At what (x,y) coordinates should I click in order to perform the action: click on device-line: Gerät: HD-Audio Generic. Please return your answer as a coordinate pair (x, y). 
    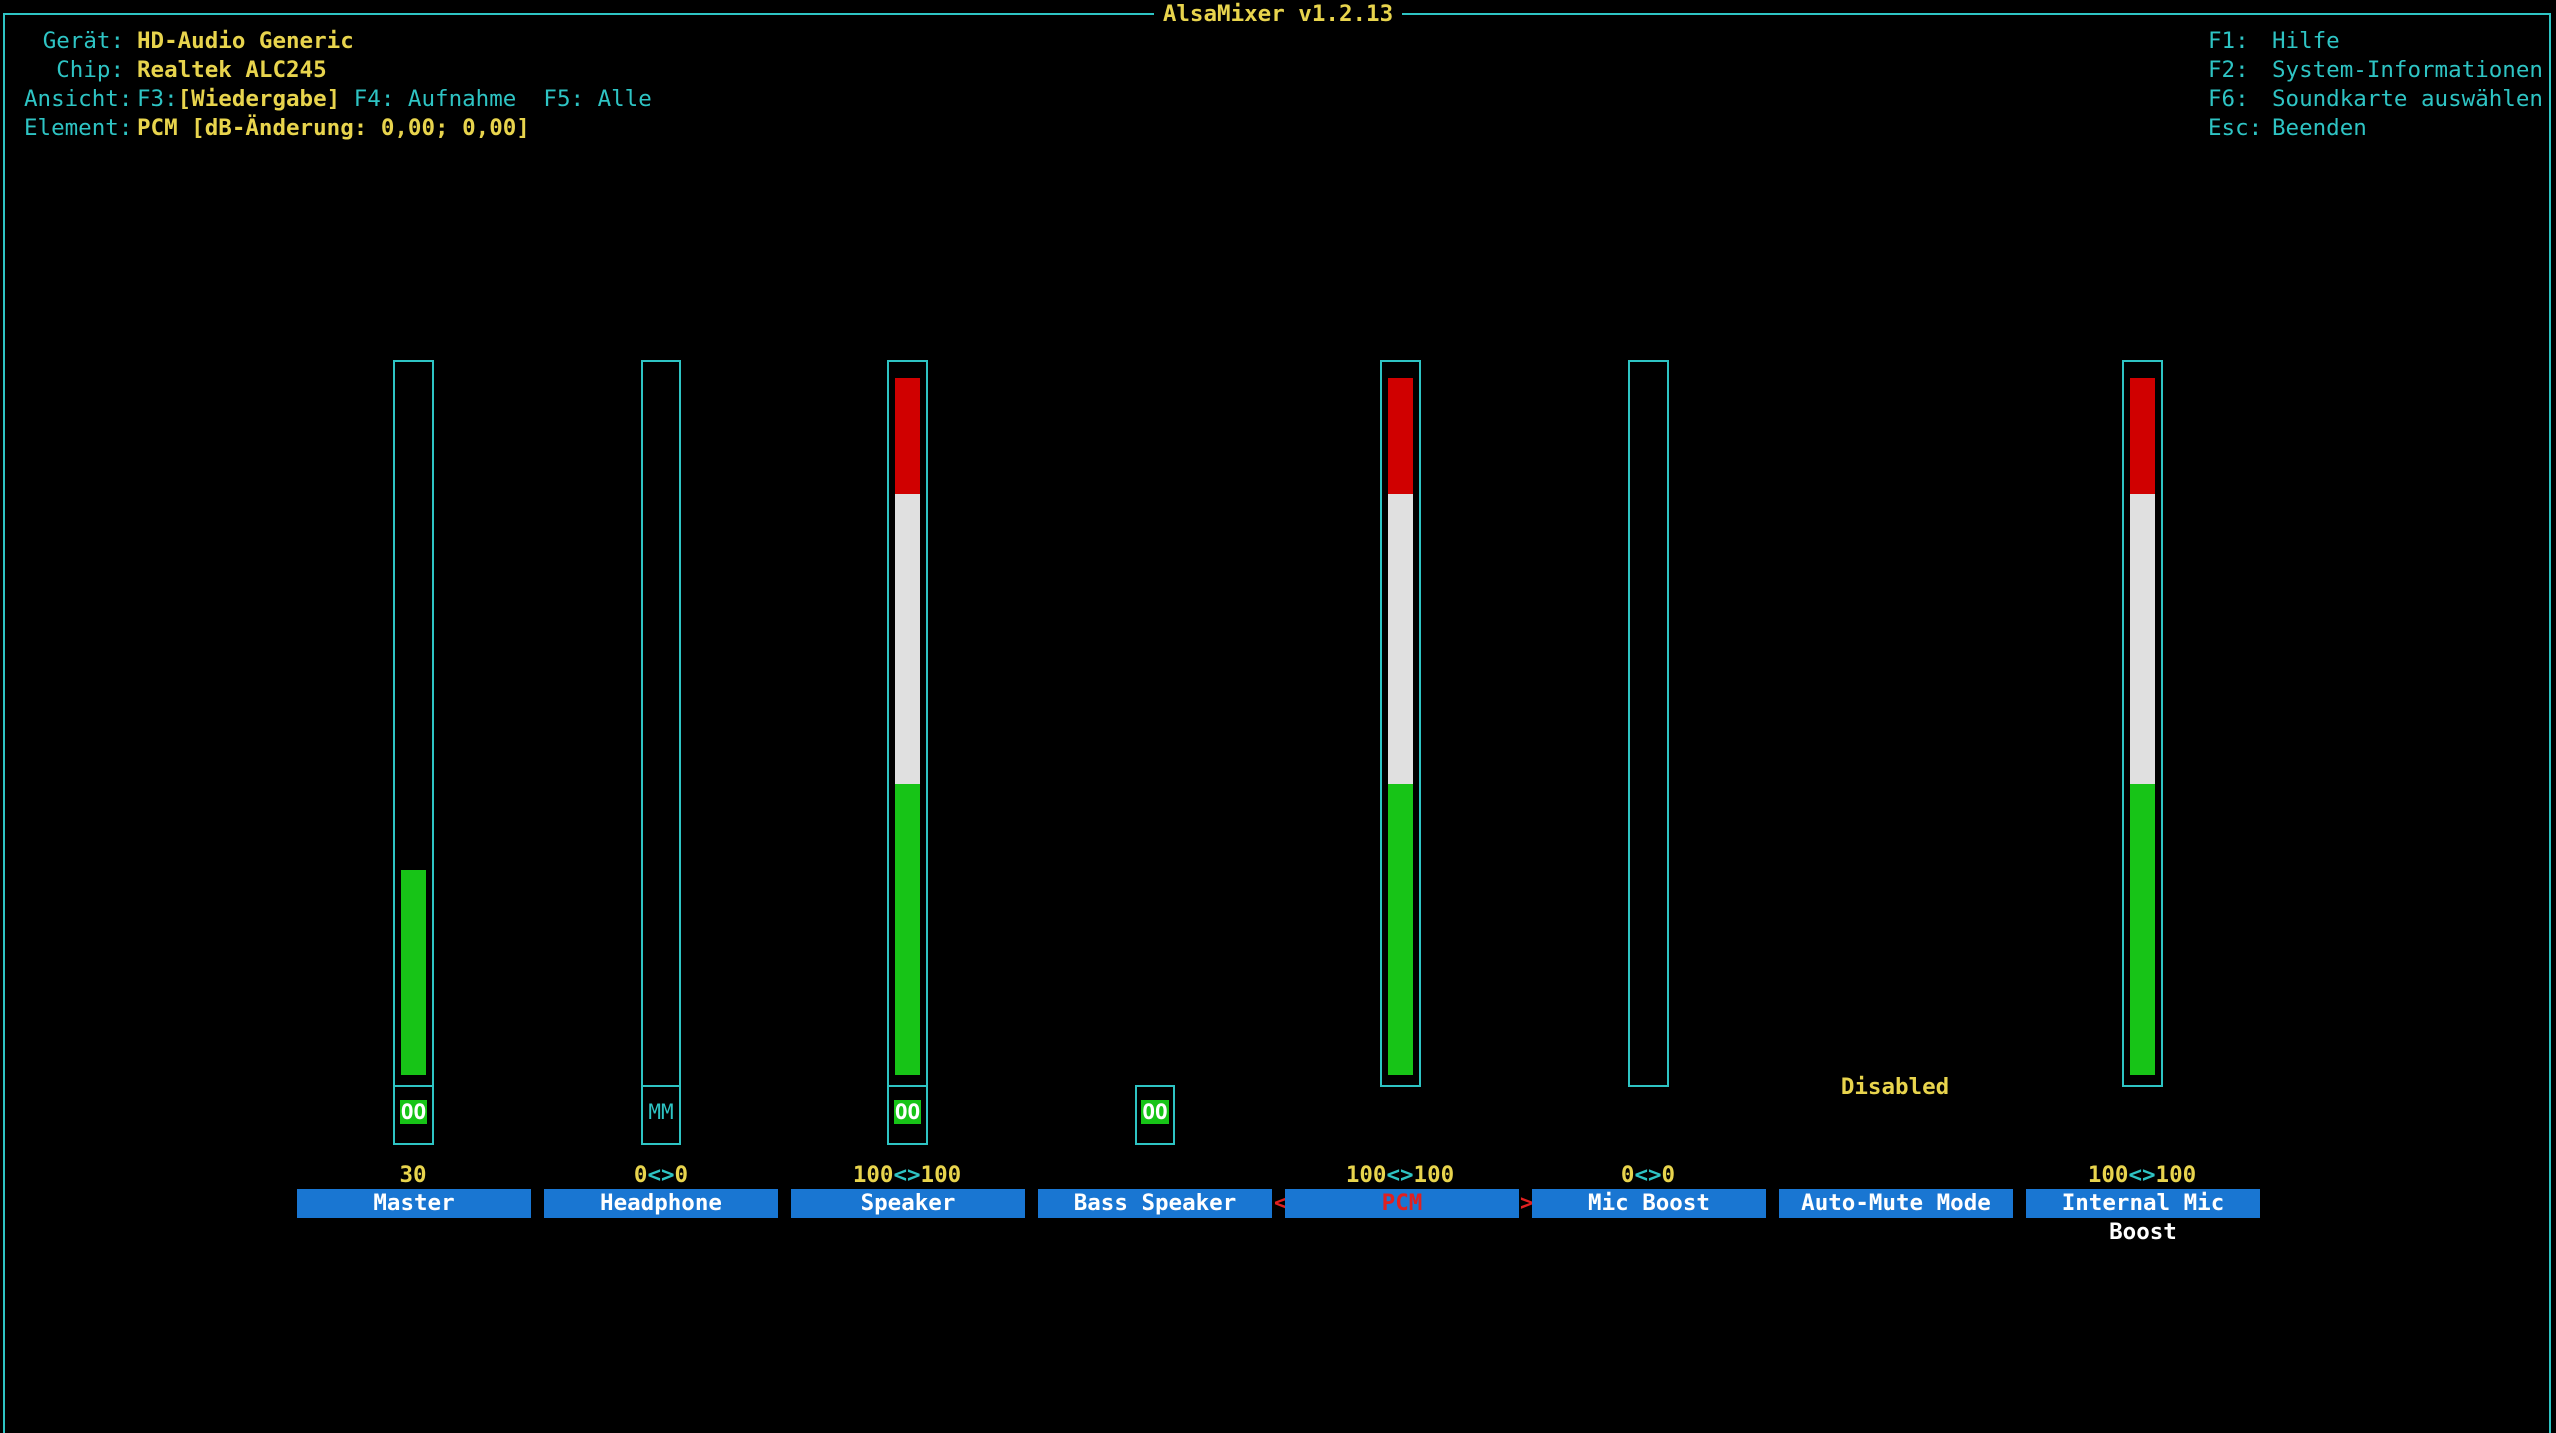
    Looking at the image, I should click on (189, 41).